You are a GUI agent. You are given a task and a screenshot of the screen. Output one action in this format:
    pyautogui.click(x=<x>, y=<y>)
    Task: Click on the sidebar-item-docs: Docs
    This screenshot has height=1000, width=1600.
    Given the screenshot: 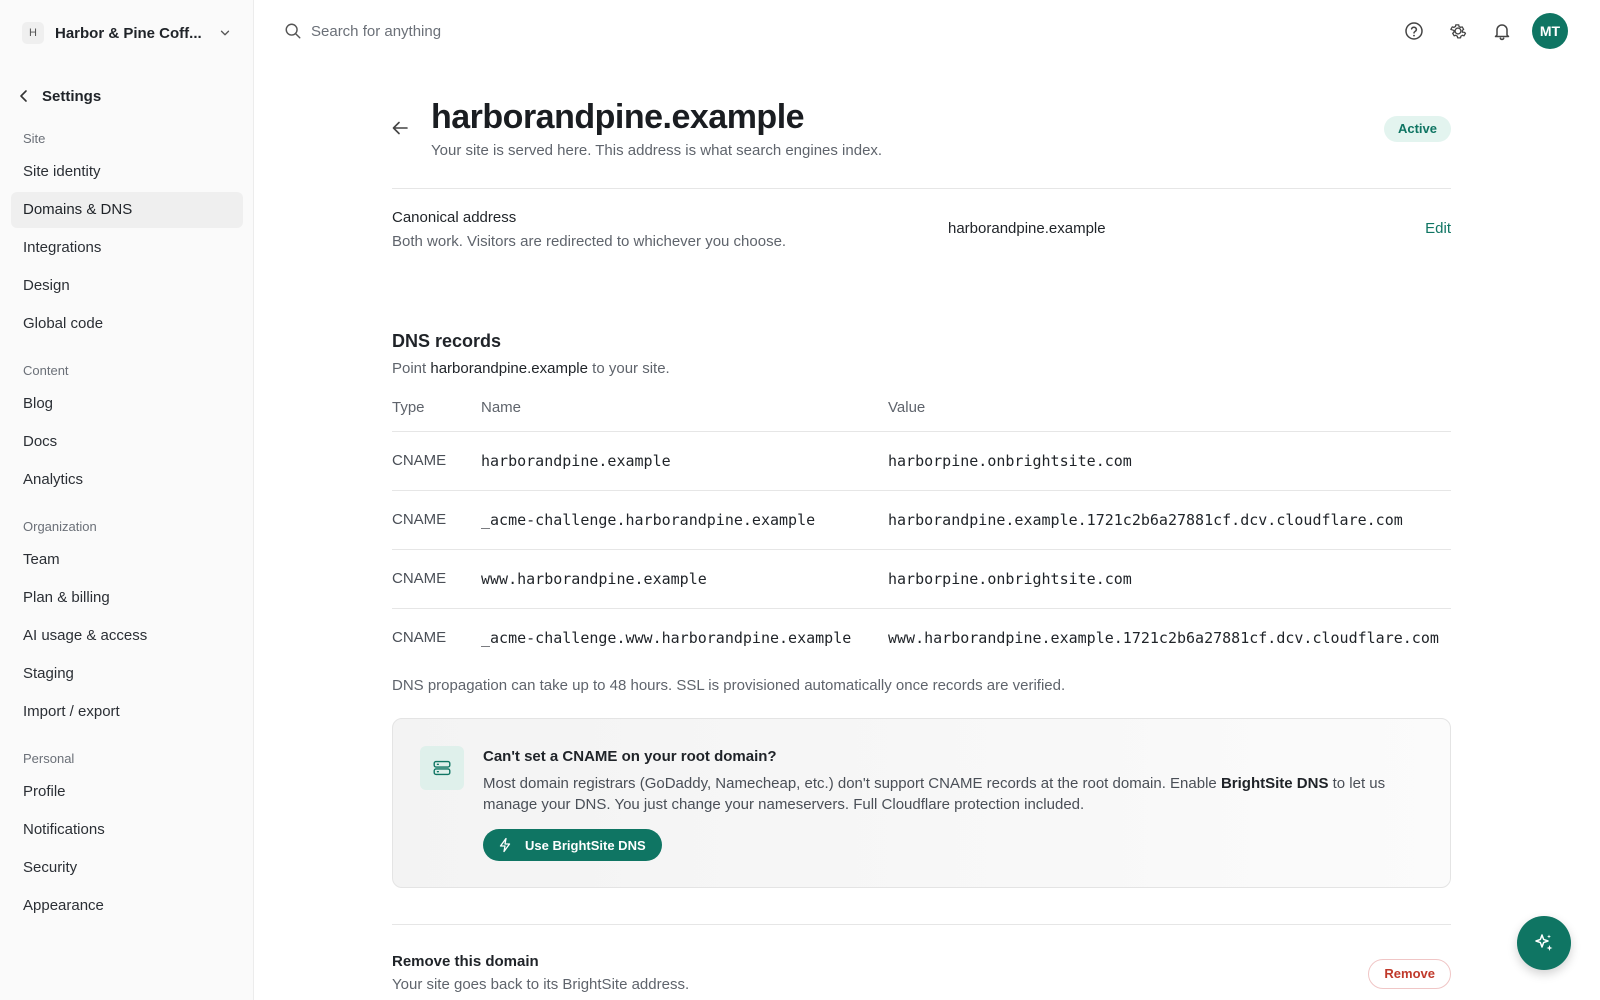 What is the action you would take?
    pyautogui.click(x=127, y=442)
    